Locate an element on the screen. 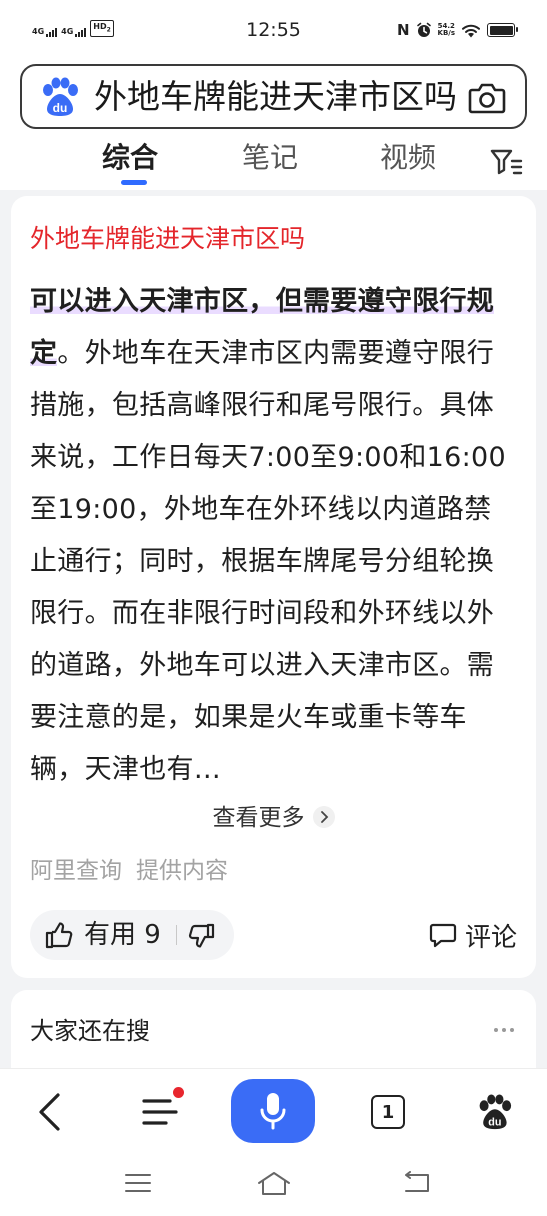 Image resolution: width=547 pixels, height=1216 pixels. battery-icon is located at coordinates (502, 30).